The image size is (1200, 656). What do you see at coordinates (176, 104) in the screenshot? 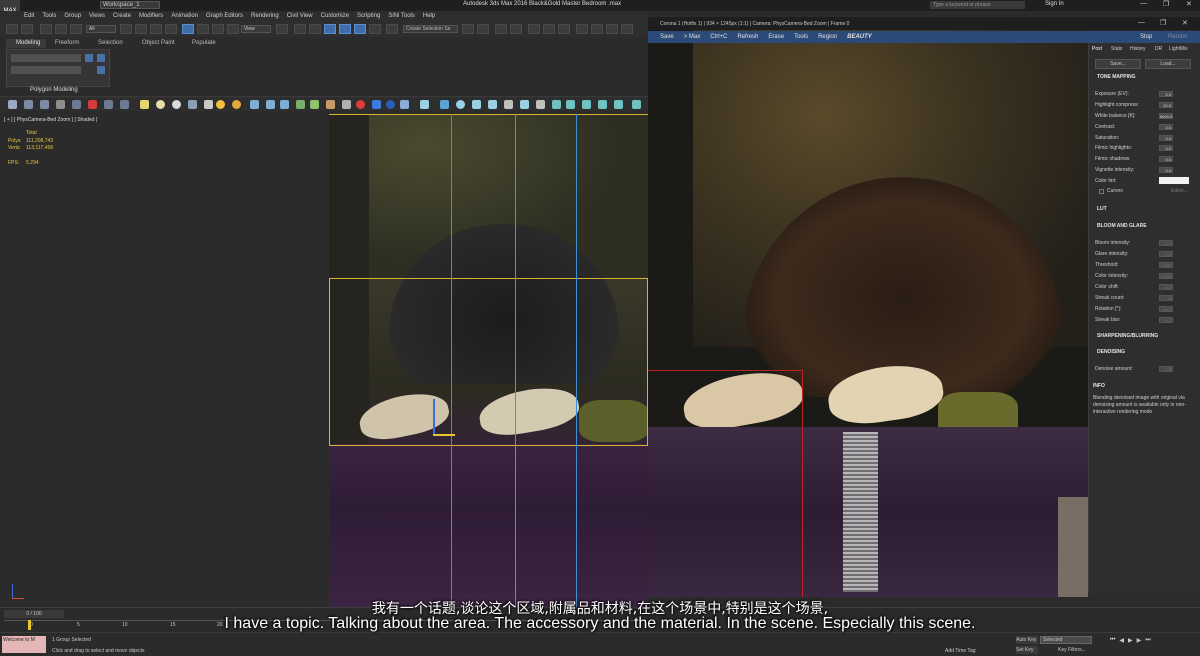
I see `omni-light-icon` at bounding box center [176, 104].